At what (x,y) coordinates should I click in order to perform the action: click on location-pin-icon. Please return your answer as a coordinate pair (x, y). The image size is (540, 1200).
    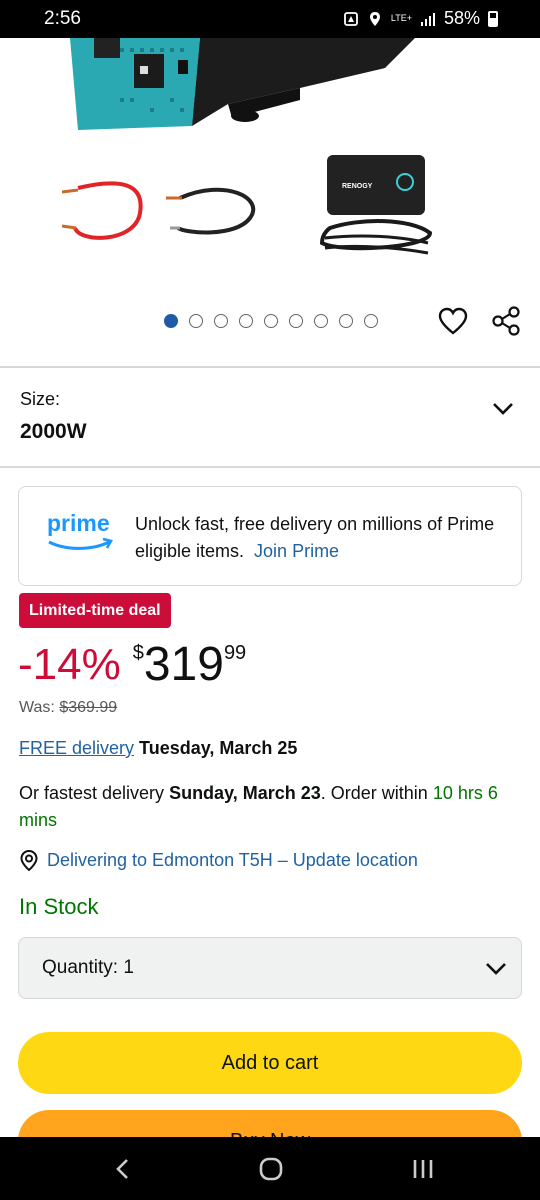
    Looking at the image, I should click on (29, 860).